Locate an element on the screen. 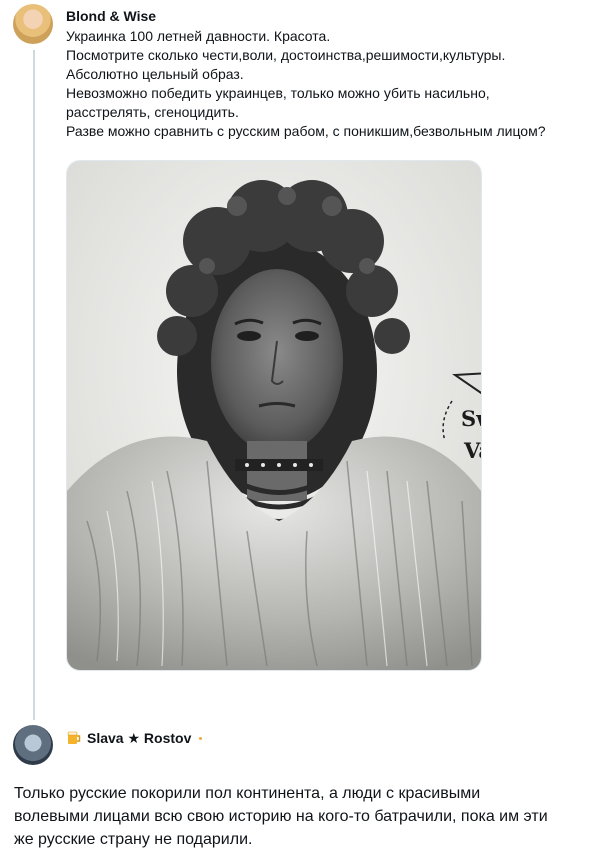 The width and height of the screenshot is (594, 862). watermark-line1: Swiss is located at coordinates (471, 418).